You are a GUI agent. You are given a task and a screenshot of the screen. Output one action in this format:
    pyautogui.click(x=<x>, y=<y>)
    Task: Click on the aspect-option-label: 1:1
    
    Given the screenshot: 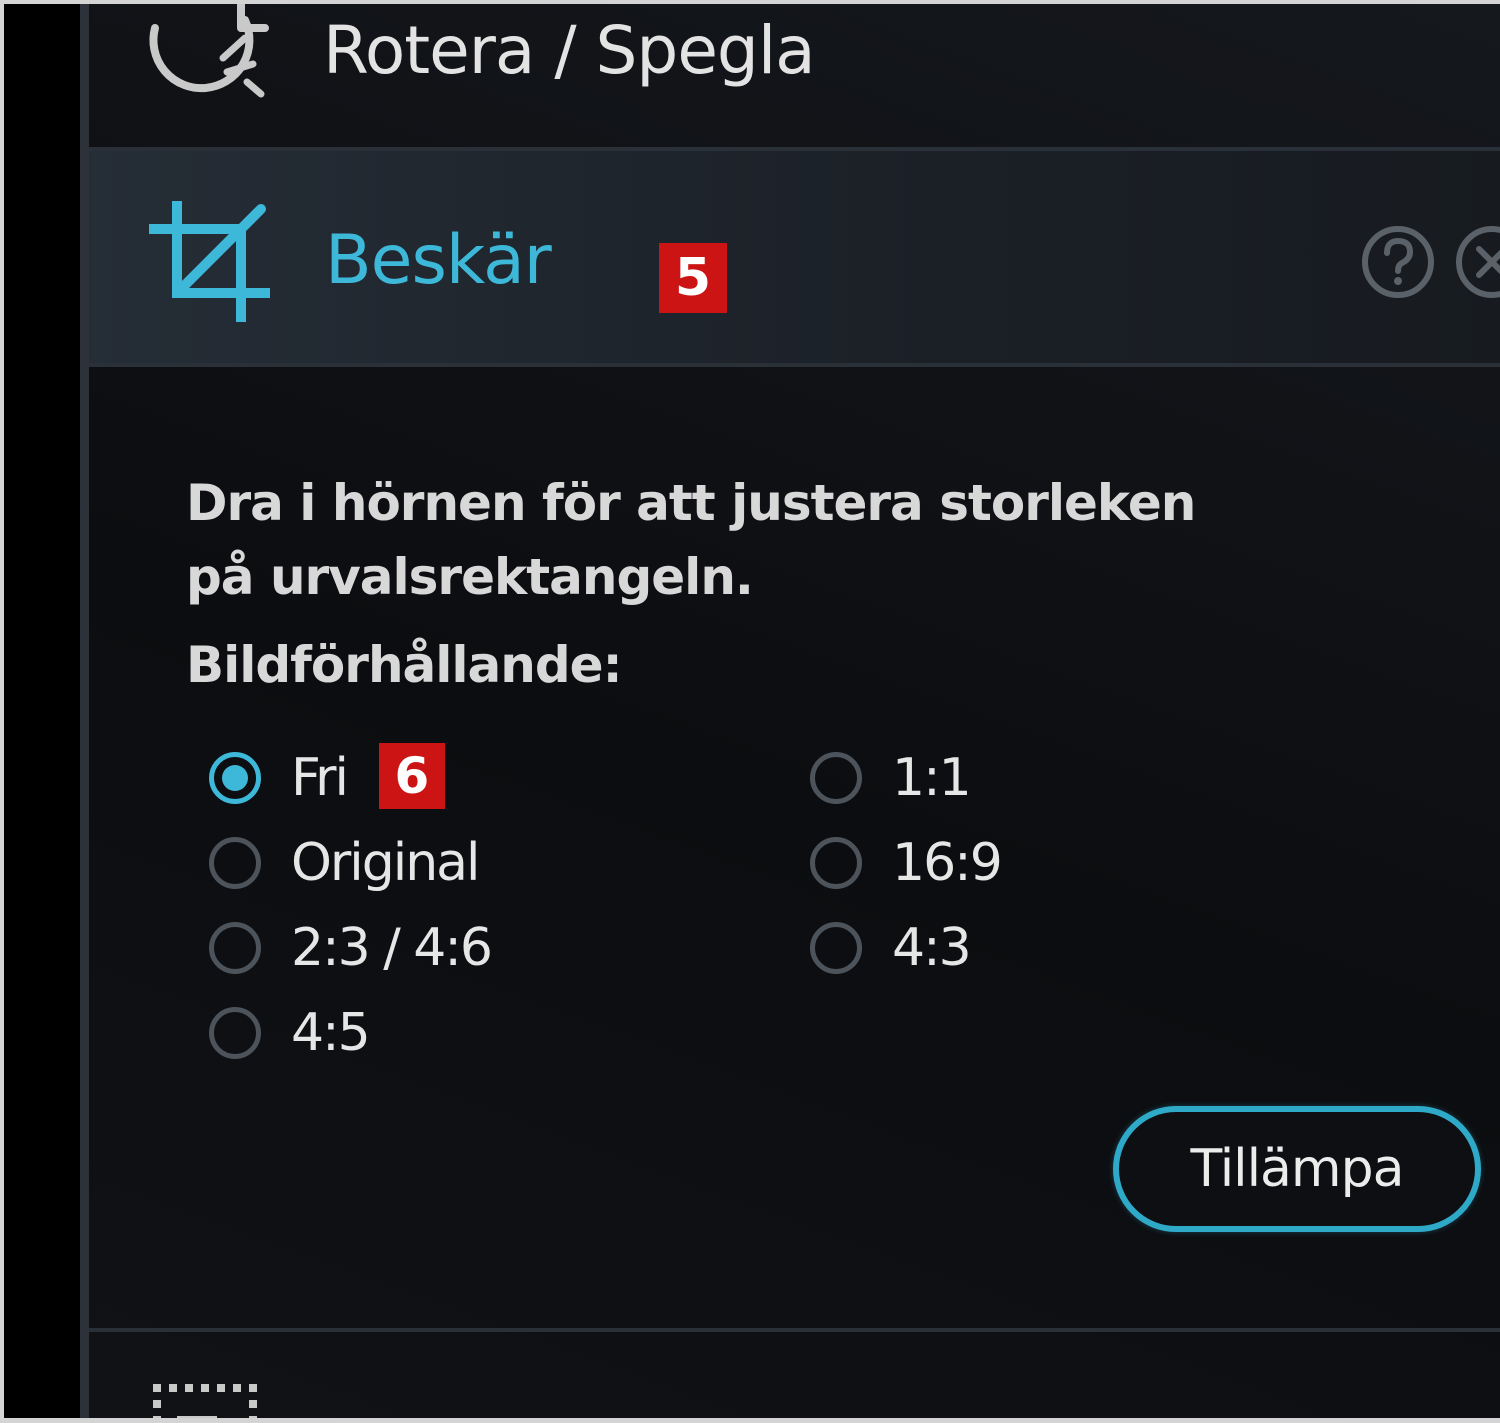 What is the action you would take?
    pyautogui.click(x=932, y=778)
    